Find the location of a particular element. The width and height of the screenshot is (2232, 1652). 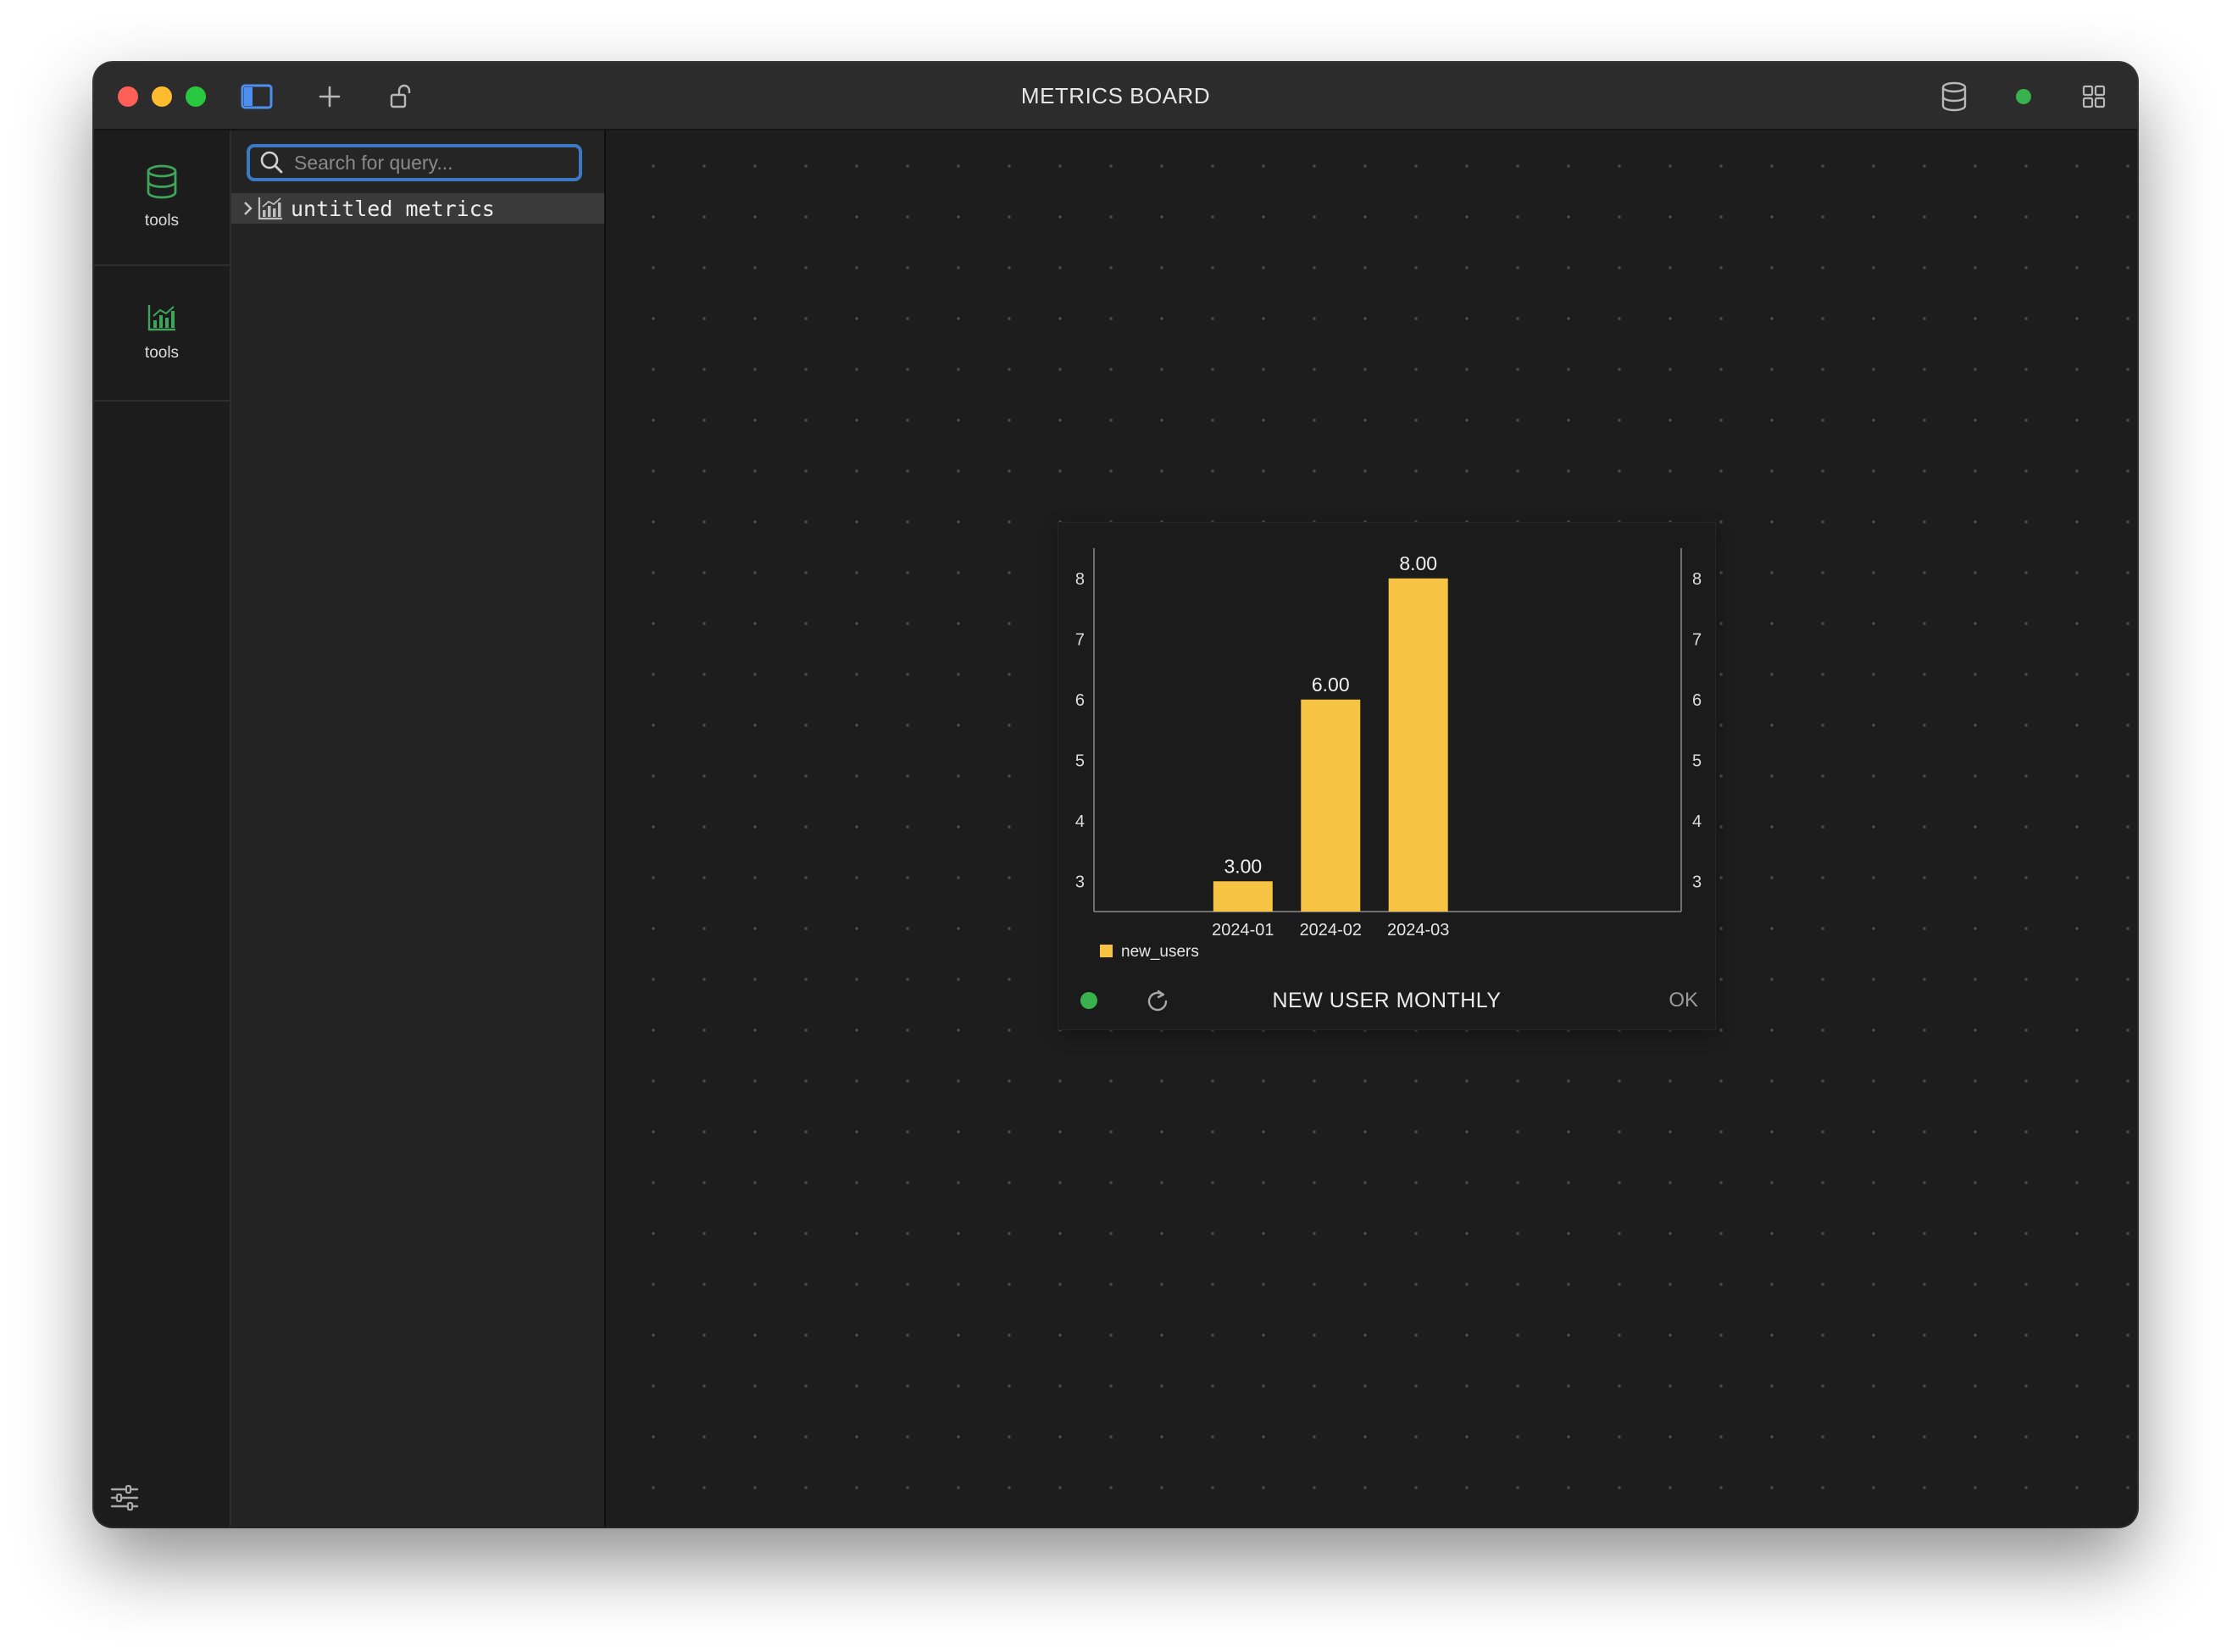

x-tick-label: 2024-01 is located at coordinates (1243, 930).